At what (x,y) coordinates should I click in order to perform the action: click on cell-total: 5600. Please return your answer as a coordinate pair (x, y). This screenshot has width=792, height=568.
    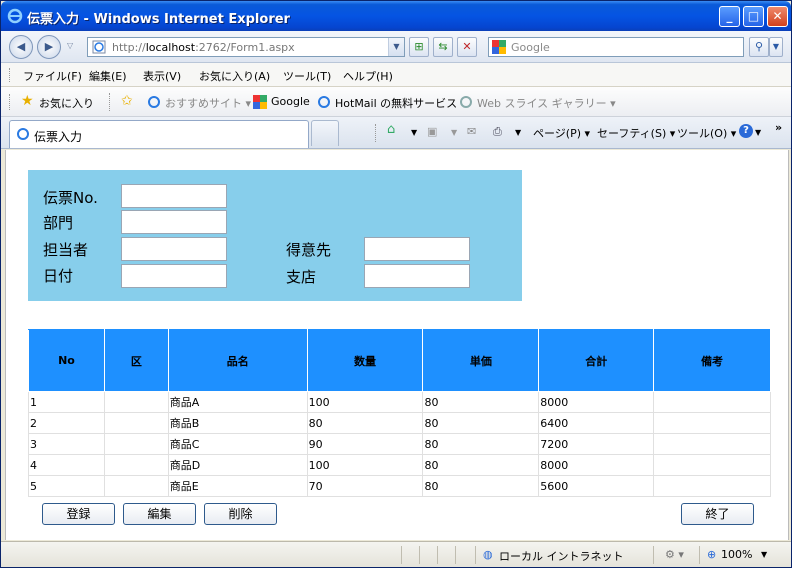
    Looking at the image, I should click on (596, 486).